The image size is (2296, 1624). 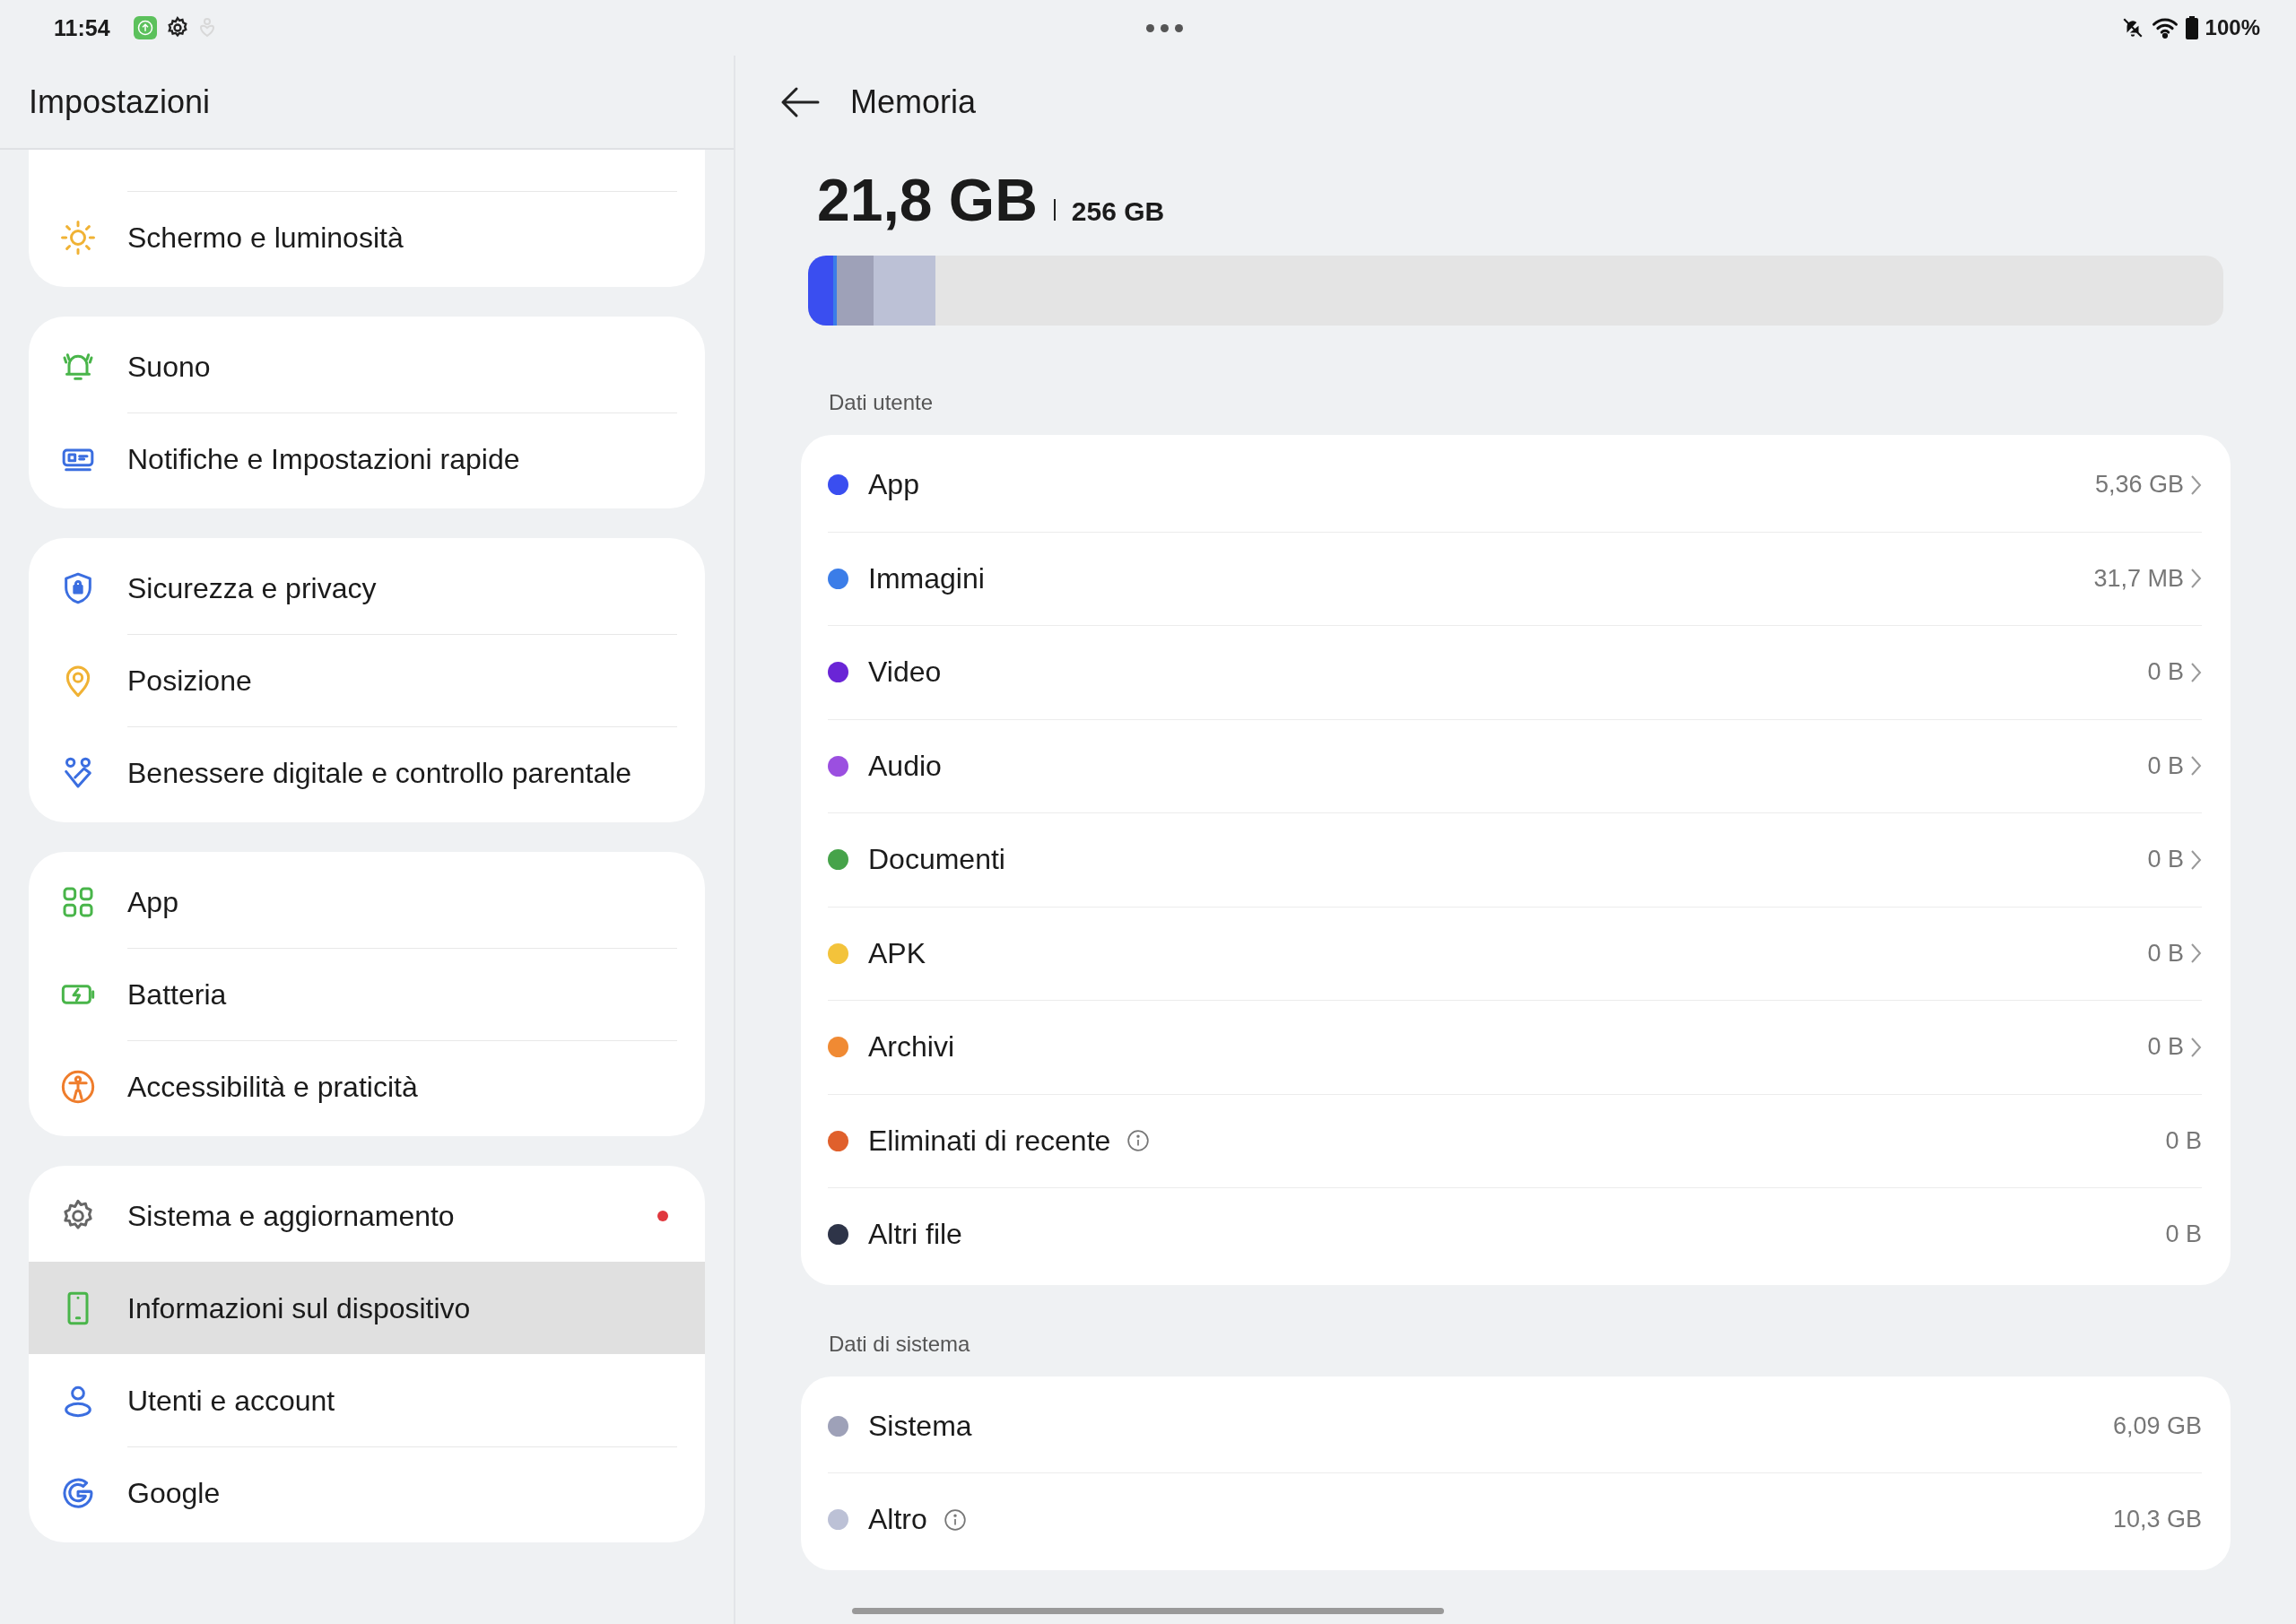 What do you see at coordinates (1515, 672) in the screenshot?
I see `storage-row: Video 0 B` at bounding box center [1515, 672].